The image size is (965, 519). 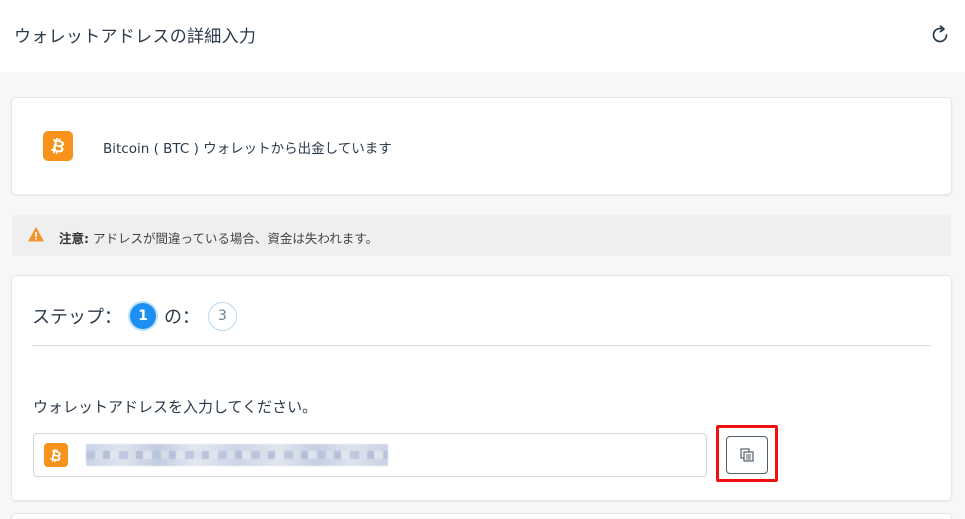 I want to click on step-separator: の：, so click(x=182, y=317).